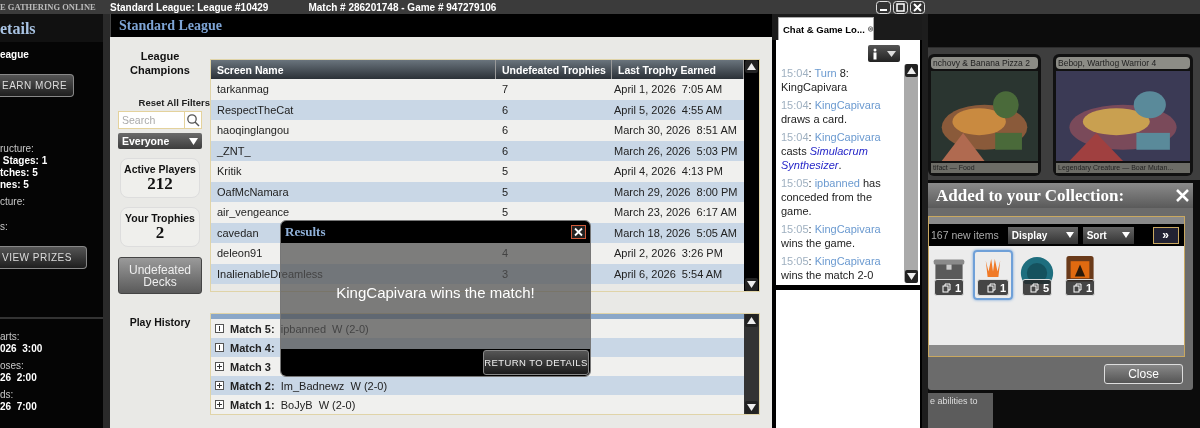 Image resolution: width=1200 pixels, height=428 pixels. What do you see at coordinates (160, 184) in the screenshot?
I see `stat-value: 212` at bounding box center [160, 184].